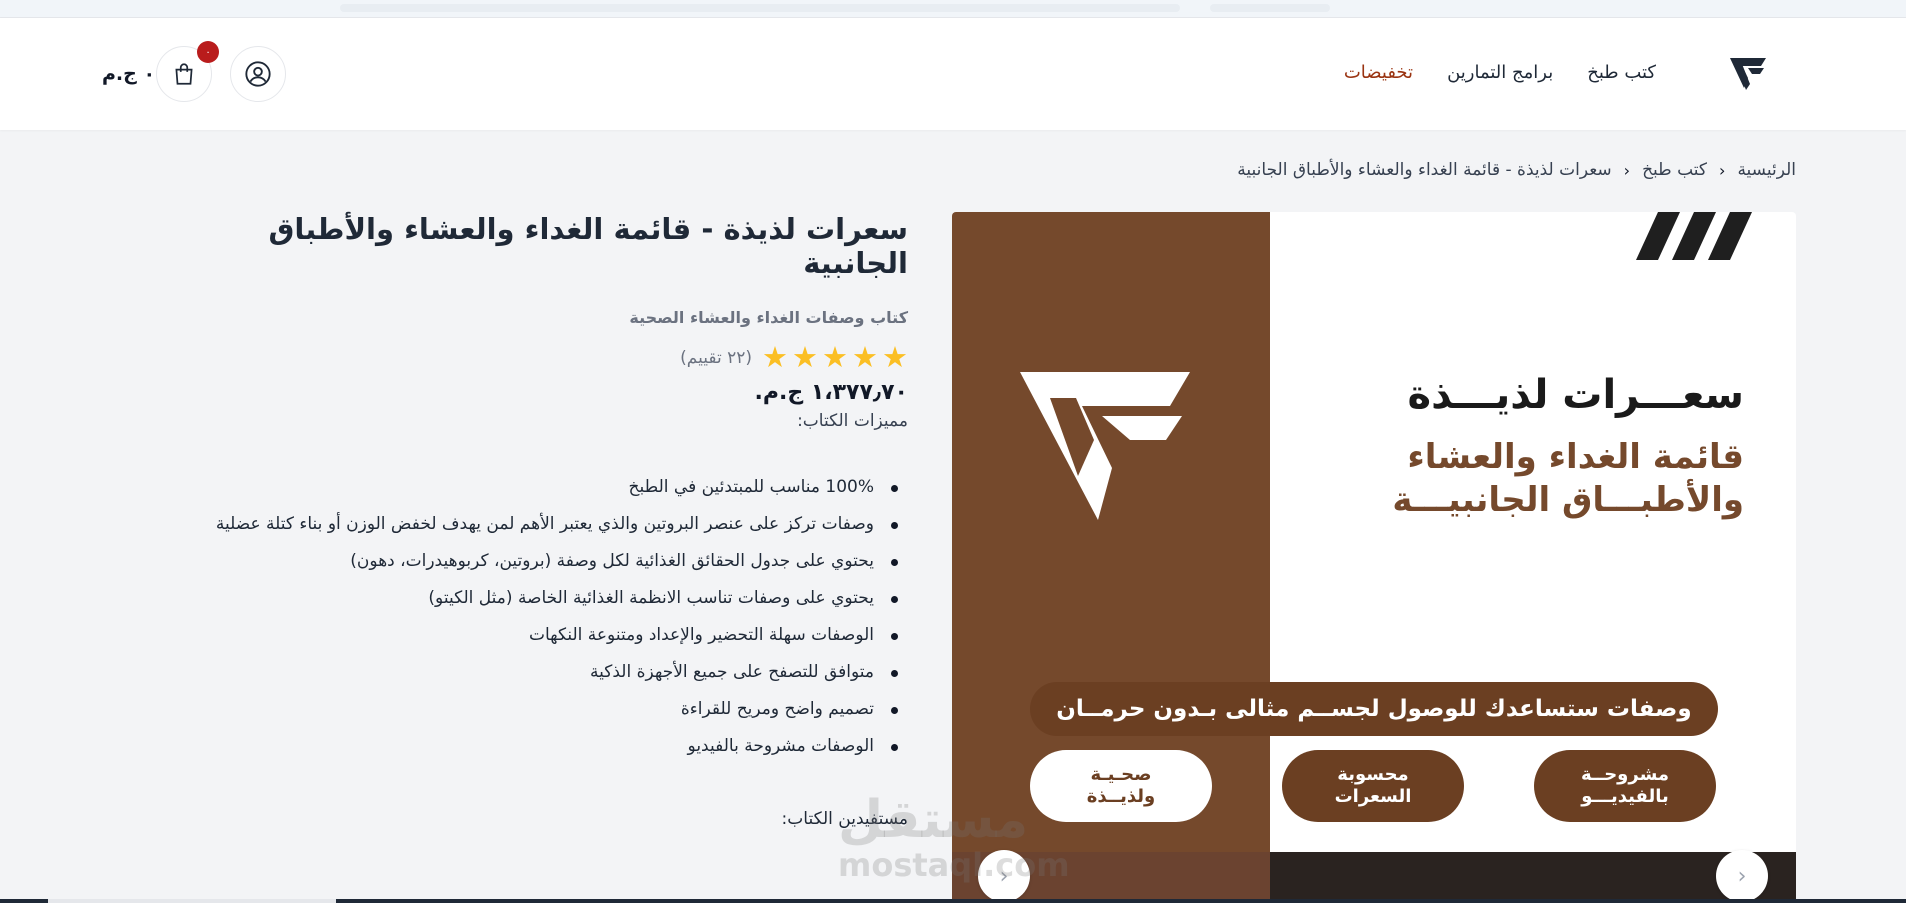  I want to click on breadcrumb-home: الرئيسية, so click(1766, 170).